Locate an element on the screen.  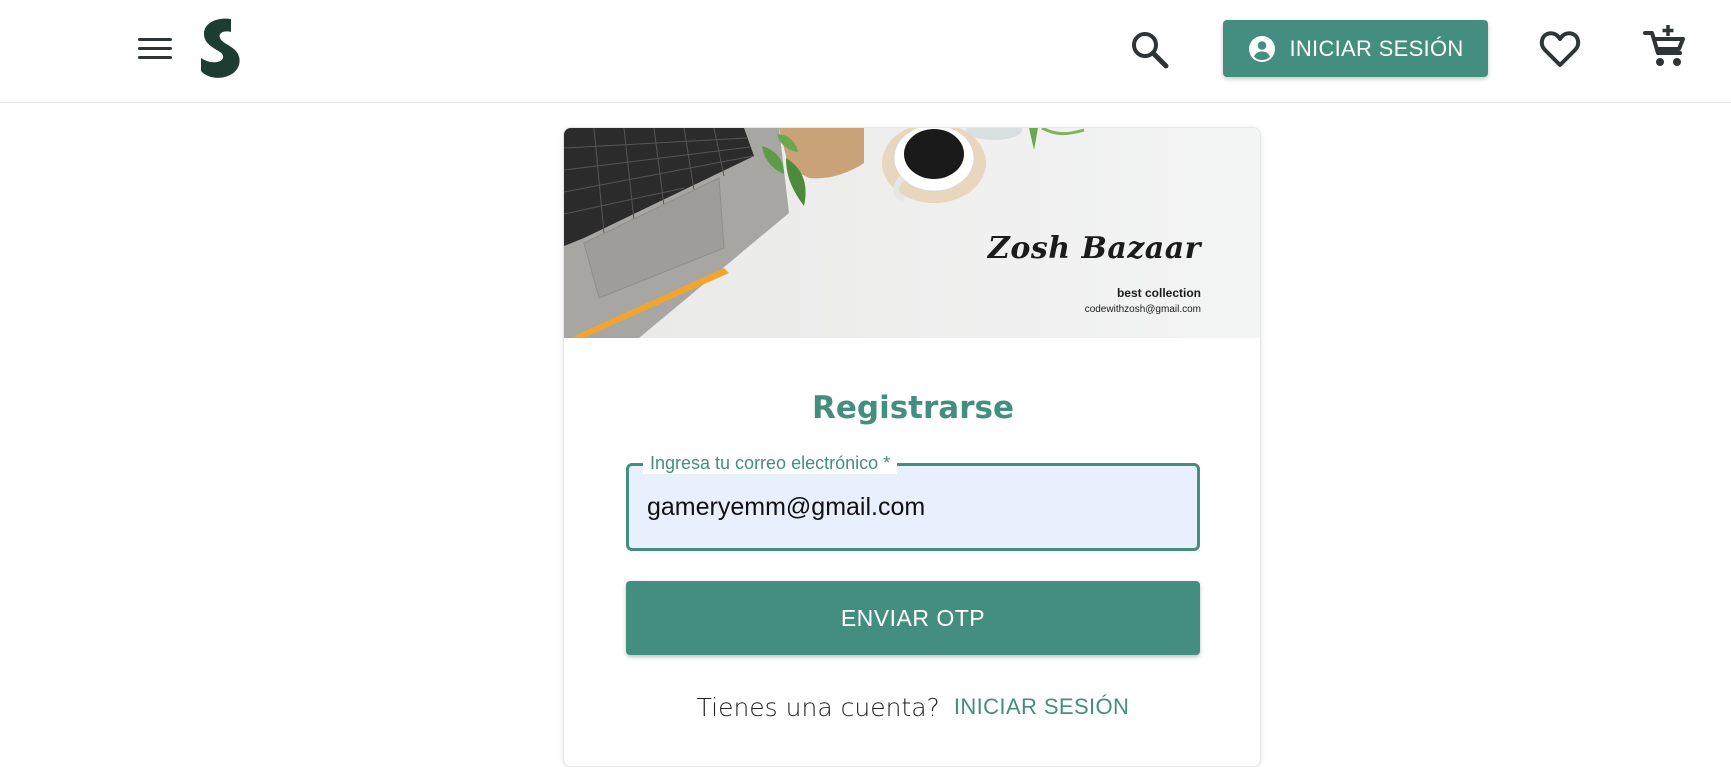
email-field: Ingresa tu correo electrónico * is located at coordinates (913, 501).